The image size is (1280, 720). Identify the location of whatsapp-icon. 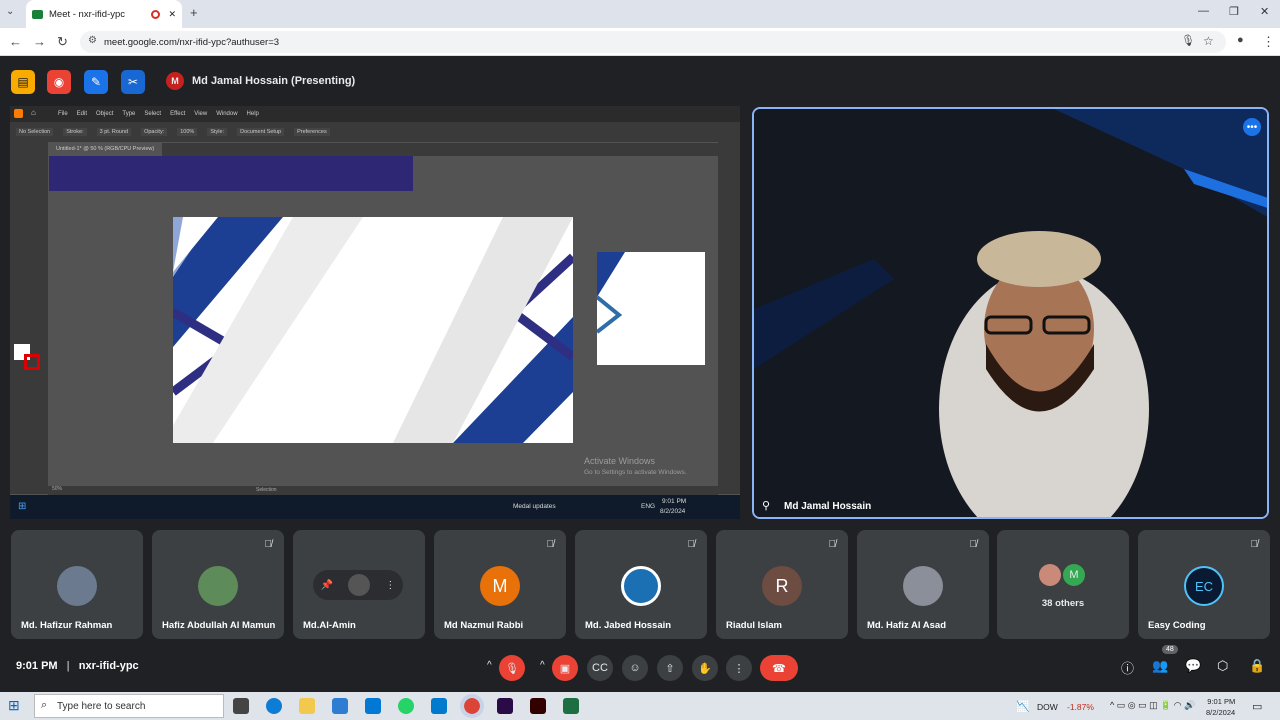
(406, 706).